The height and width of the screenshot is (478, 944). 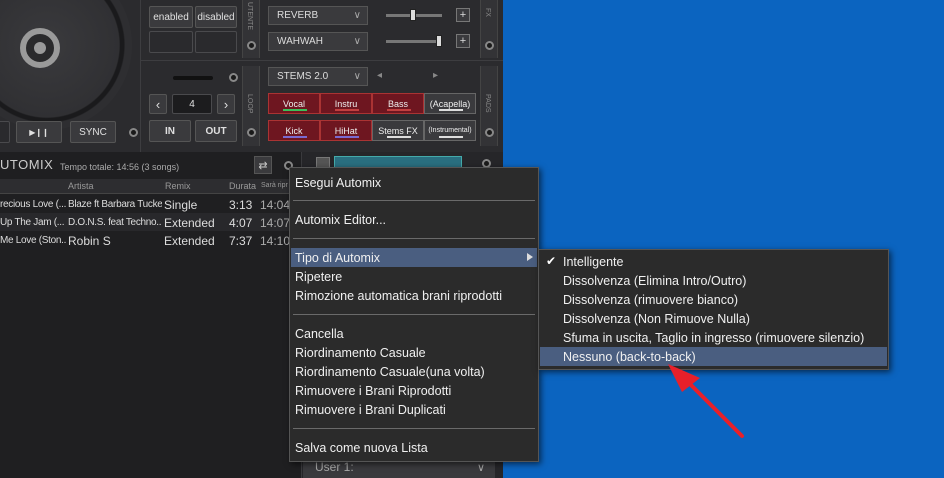 What do you see at coordinates (337, 257) in the screenshot?
I see `menu-item-label: Tipo di Automix` at bounding box center [337, 257].